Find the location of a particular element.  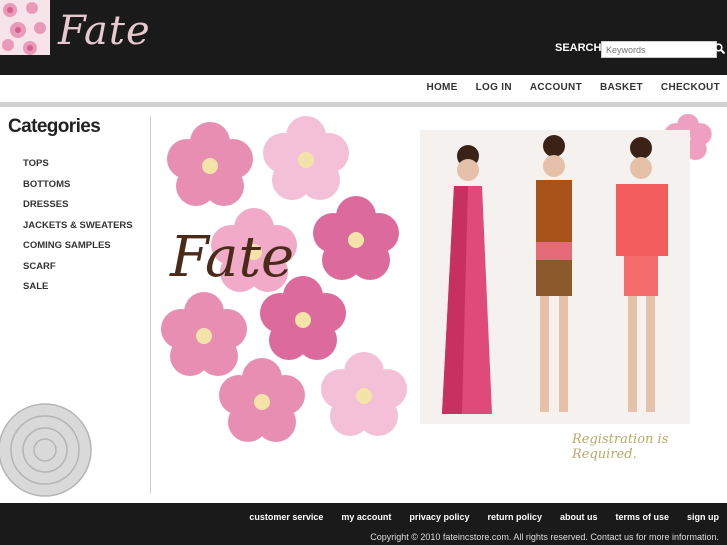

sidebar-divider is located at coordinates (150, 305).